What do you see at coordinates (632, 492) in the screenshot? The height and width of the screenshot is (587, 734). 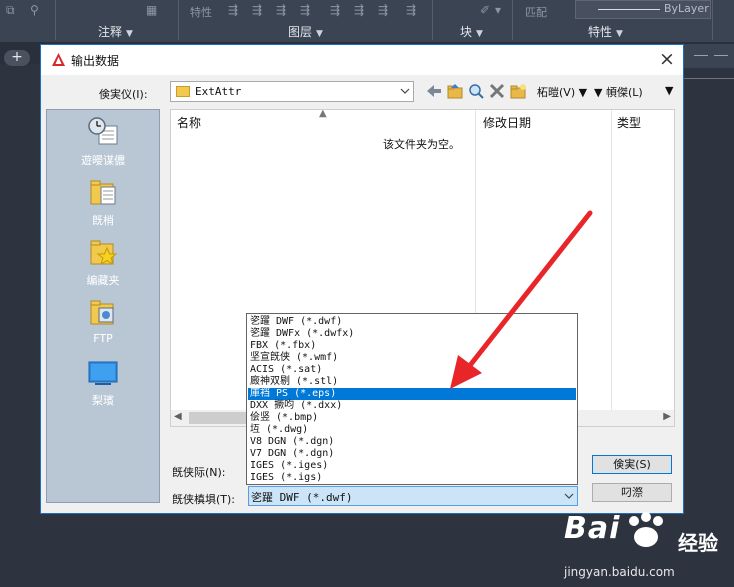 I see `cancel-button: 叼漈` at bounding box center [632, 492].